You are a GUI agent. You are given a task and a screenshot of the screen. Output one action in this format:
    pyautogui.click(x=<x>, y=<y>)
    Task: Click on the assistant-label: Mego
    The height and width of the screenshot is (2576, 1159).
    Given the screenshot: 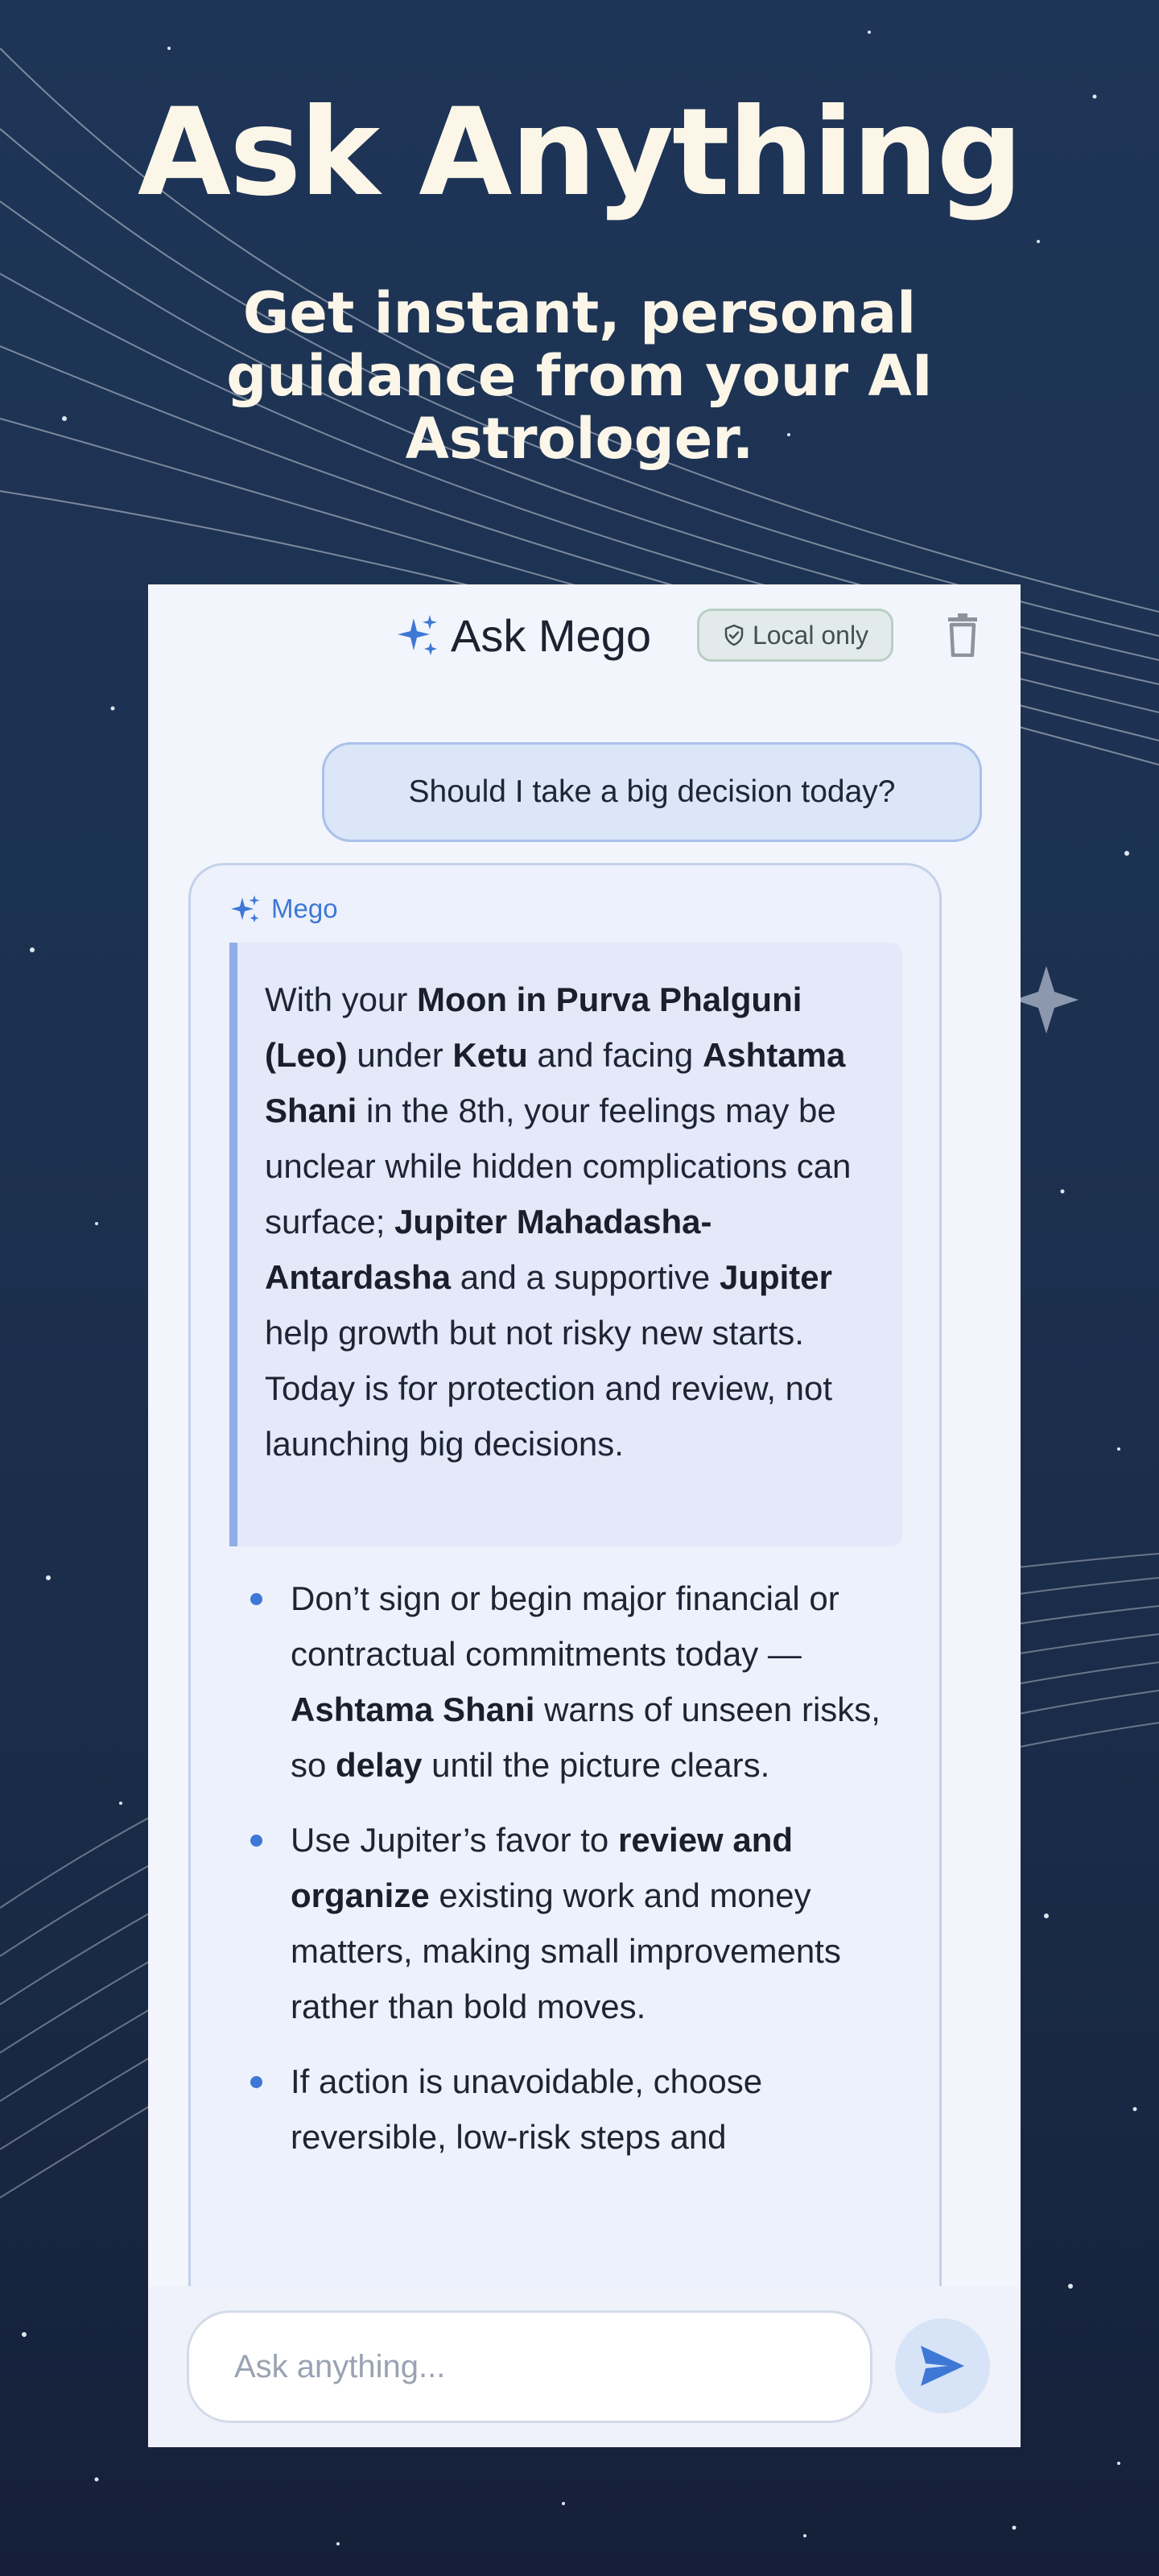 What is the action you would take?
    pyautogui.click(x=283, y=909)
    